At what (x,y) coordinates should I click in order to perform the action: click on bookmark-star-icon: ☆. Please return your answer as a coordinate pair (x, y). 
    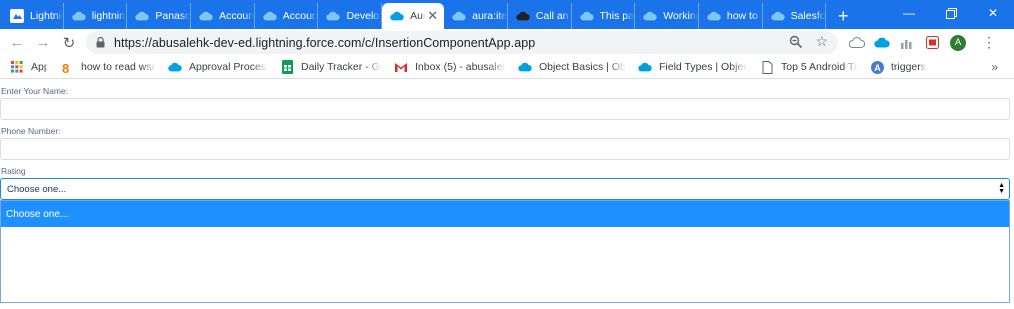
    Looking at the image, I should click on (821, 41).